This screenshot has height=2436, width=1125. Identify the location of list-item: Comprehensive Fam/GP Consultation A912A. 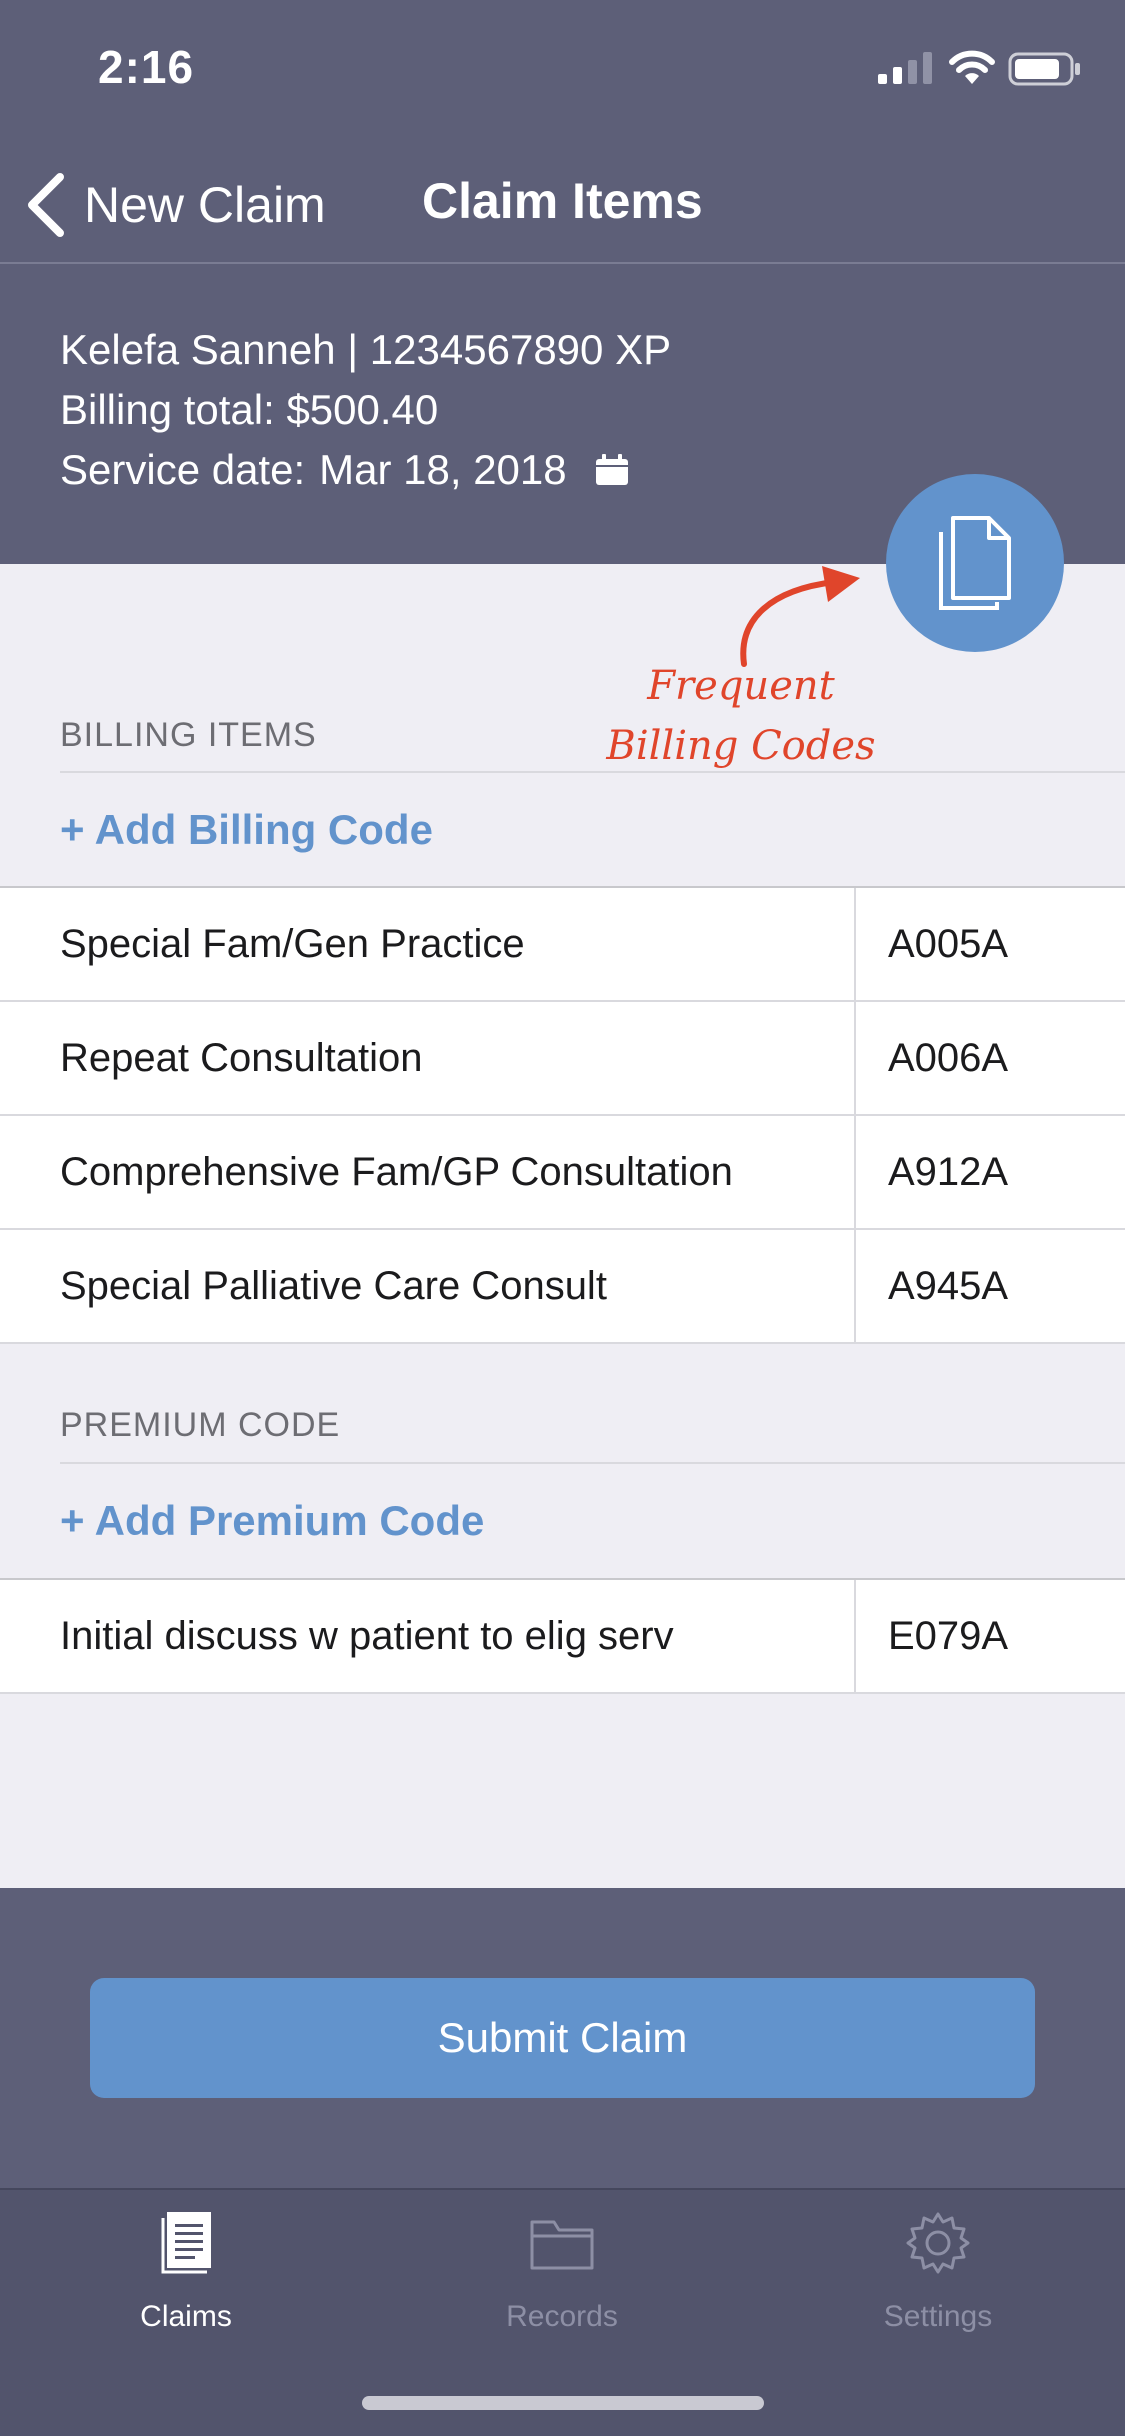
(562, 1173).